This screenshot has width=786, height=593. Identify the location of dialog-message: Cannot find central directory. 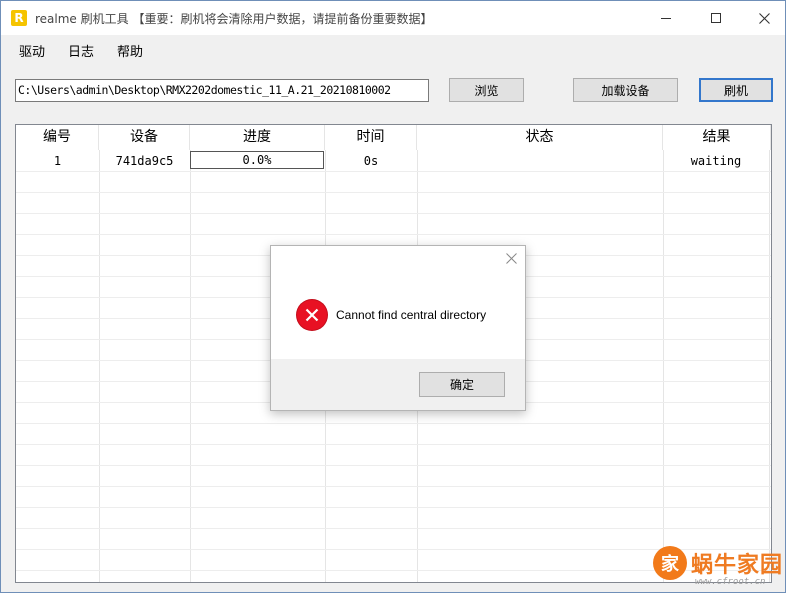
(411, 315).